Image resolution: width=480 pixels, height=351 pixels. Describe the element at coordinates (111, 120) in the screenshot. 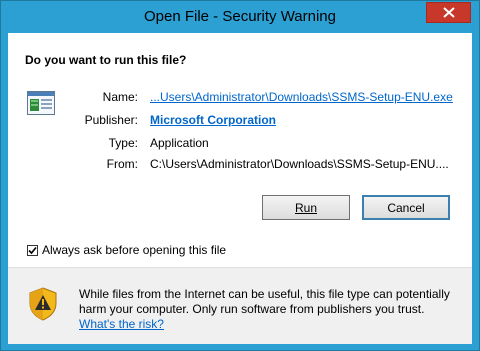

I see `publisher-label: Publisher:` at that location.